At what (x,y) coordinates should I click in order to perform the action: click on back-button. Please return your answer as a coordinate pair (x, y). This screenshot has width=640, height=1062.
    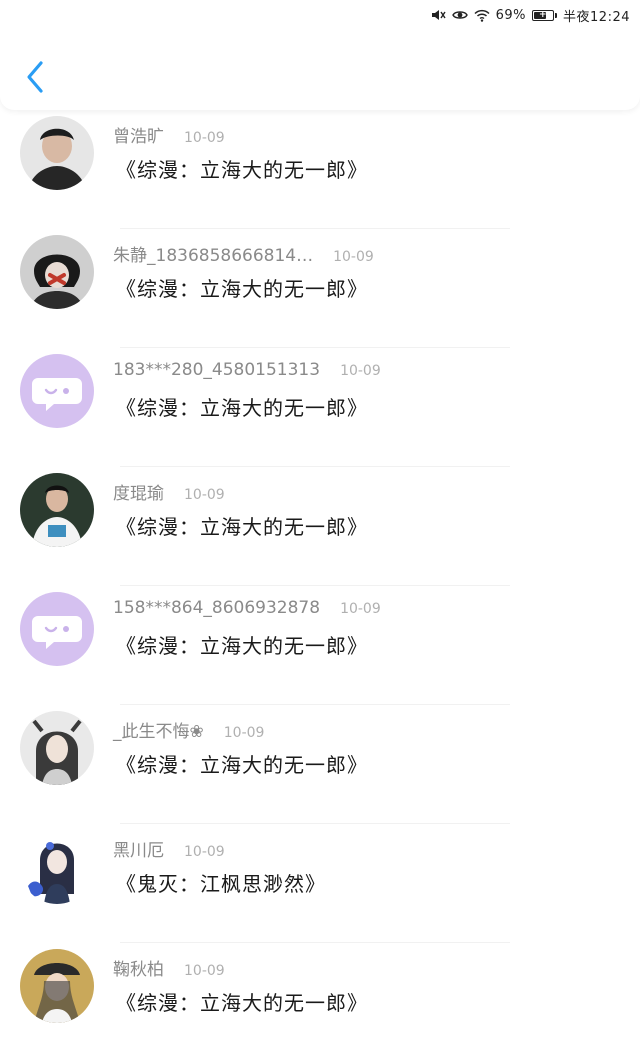
    Looking at the image, I should click on (35, 77).